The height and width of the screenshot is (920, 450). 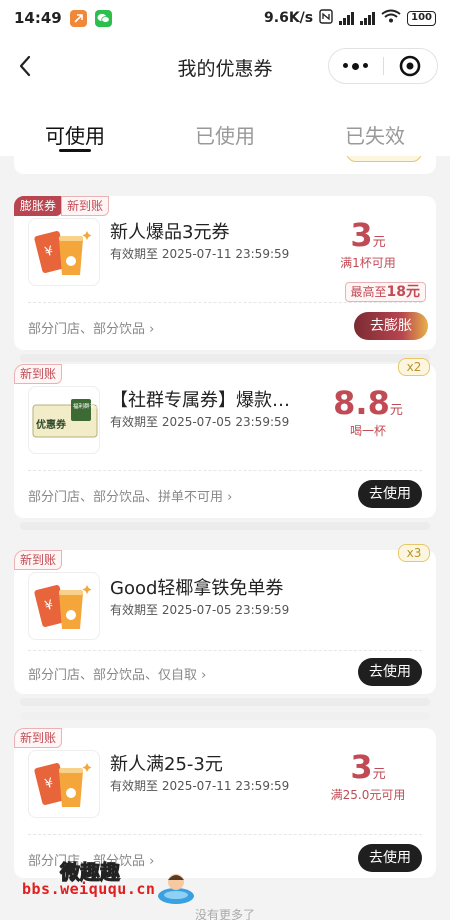 What do you see at coordinates (89, 889) in the screenshot?
I see `watermark-url-text: bbs.weiququ.cn` at bounding box center [89, 889].